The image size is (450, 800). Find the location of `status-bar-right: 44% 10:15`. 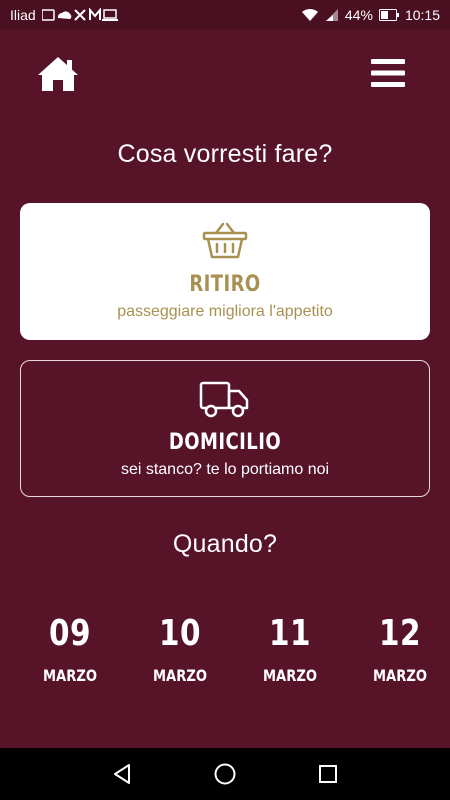

status-bar-right: 44% 10:15 is located at coordinates (370, 15).